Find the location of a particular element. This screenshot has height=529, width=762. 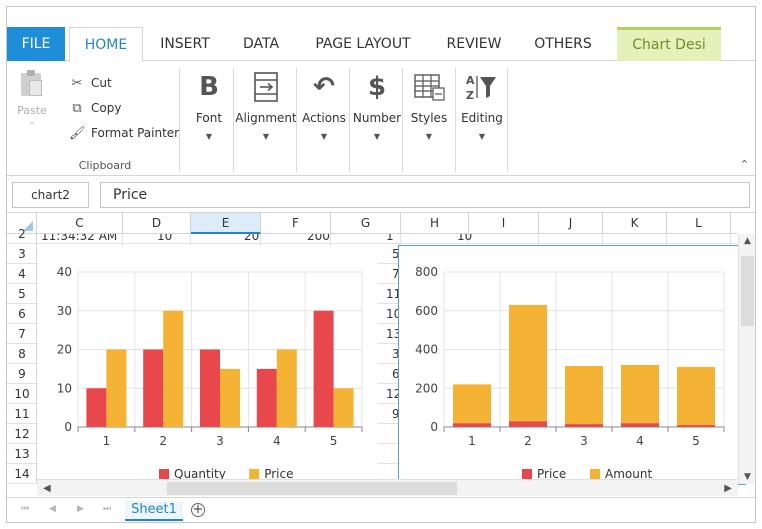

column-header-j: J is located at coordinates (571, 223).